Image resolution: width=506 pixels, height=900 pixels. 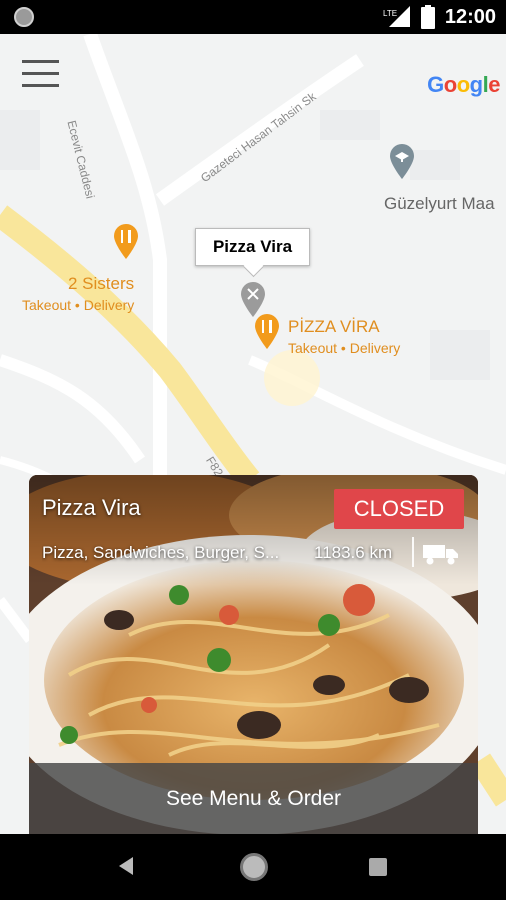 I want to click on status-bar: LTE 12:00, so click(x=253, y=17).